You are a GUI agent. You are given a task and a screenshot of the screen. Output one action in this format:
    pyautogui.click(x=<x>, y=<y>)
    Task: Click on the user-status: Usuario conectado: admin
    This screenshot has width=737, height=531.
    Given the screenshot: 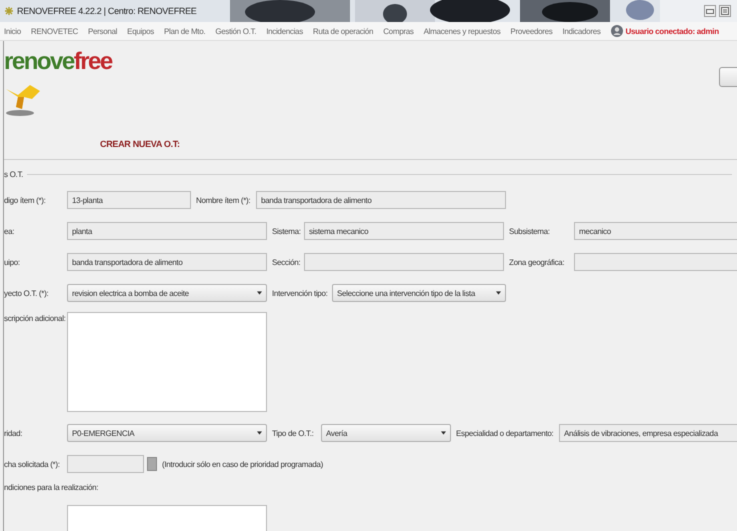 What is the action you would take?
    pyautogui.click(x=672, y=31)
    